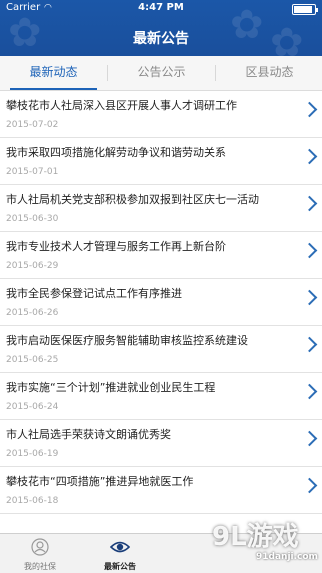 The image size is (322, 573). I want to click on item-date: 2015-06-29, so click(32, 266).